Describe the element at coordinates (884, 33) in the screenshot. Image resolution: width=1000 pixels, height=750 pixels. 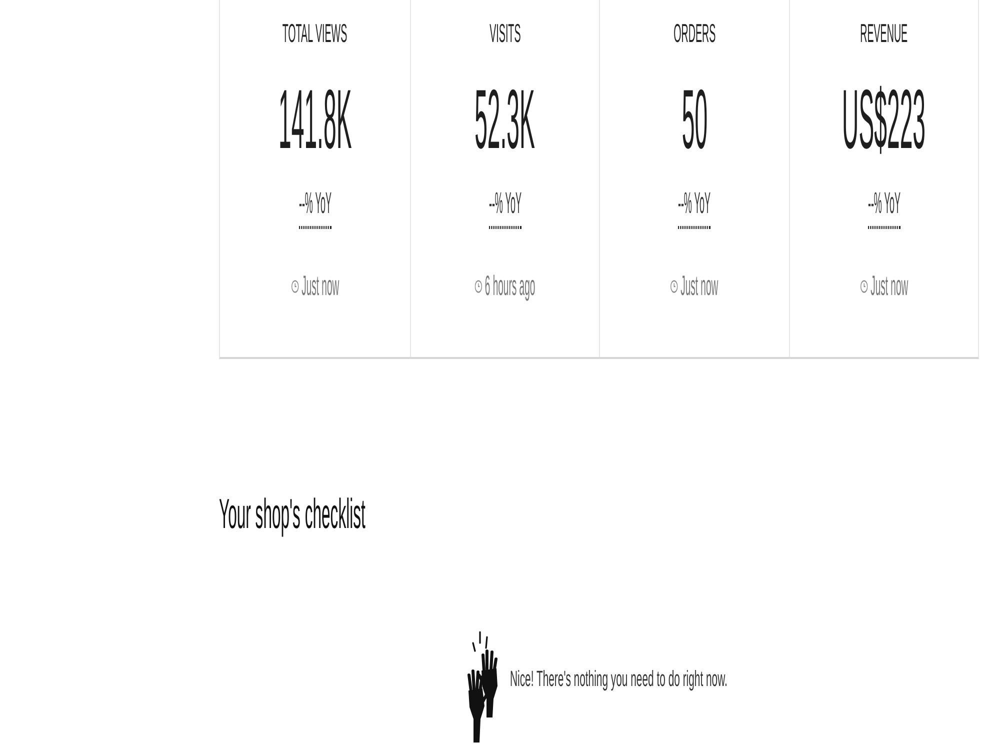
I see `metric-label: REVENUE` at that location.